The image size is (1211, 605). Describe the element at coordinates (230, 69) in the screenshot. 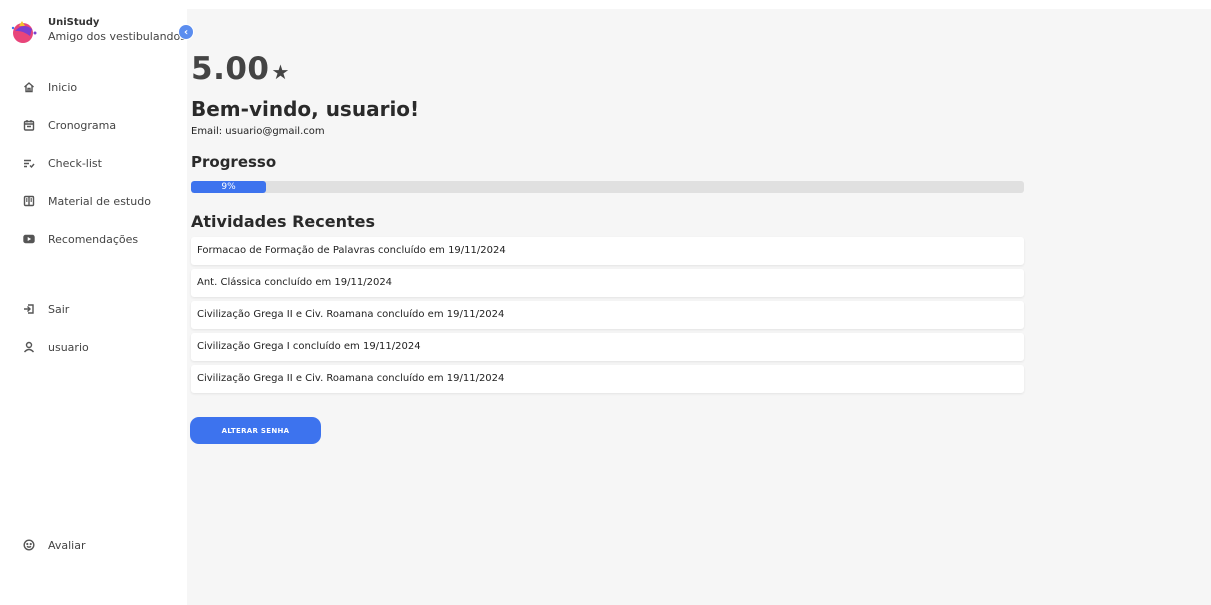

I see `rating-value: 5.00` at that location.